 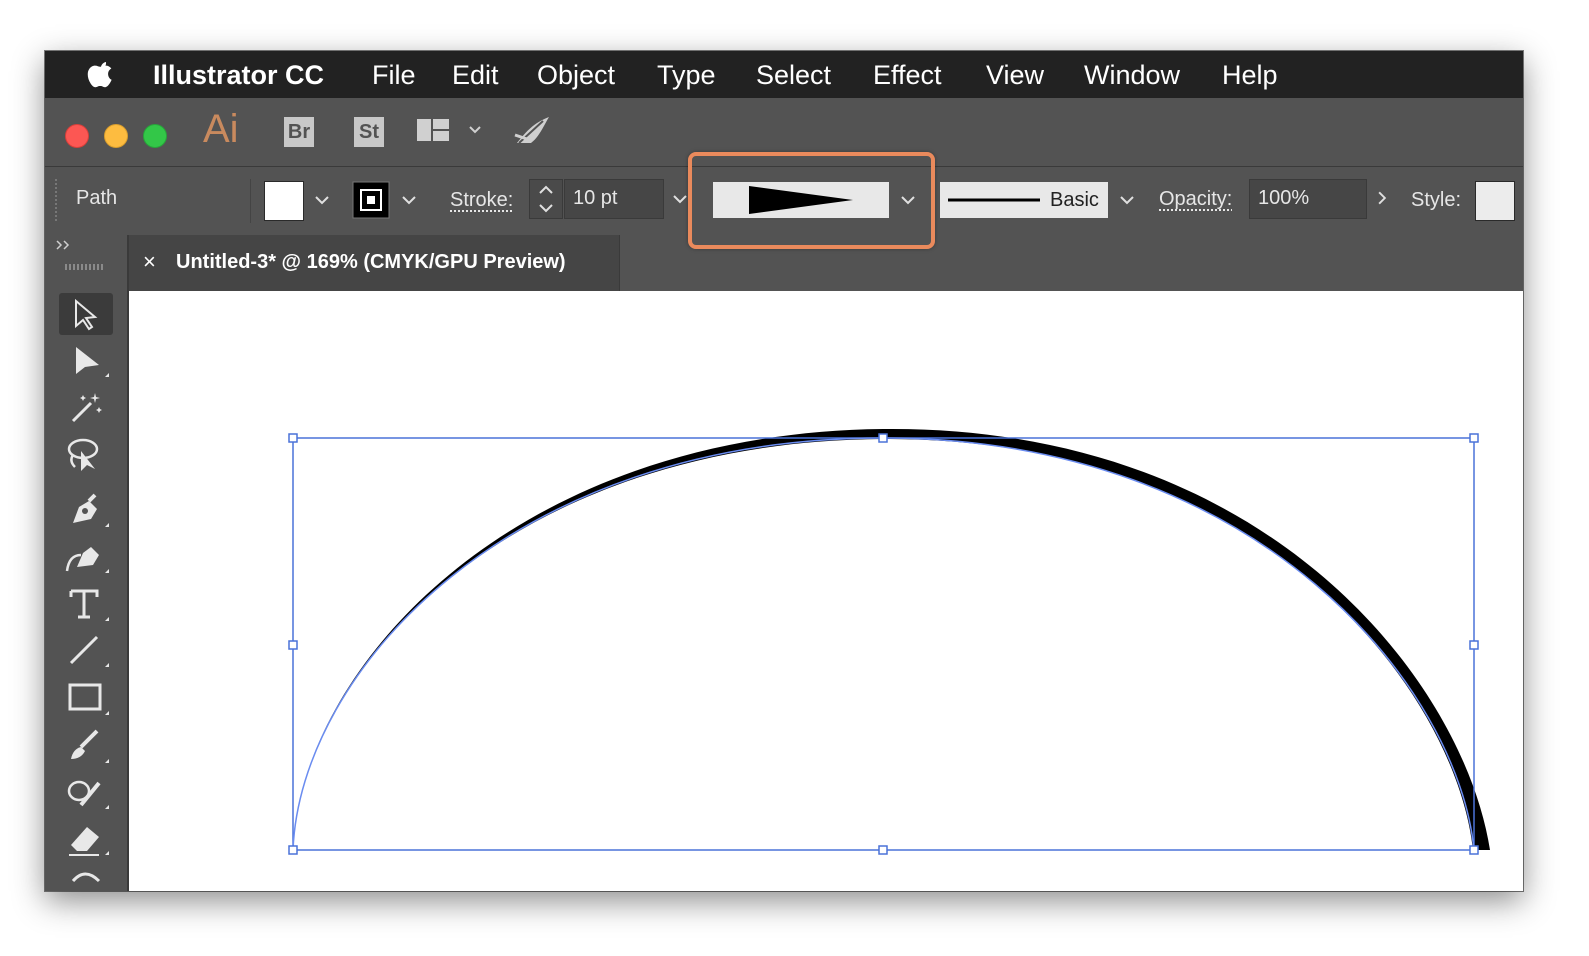 What do you see at coordinates (1127, 200) in the screenshot?
I see `brush-dropdown-icon` at bounding box center [1127, 200].